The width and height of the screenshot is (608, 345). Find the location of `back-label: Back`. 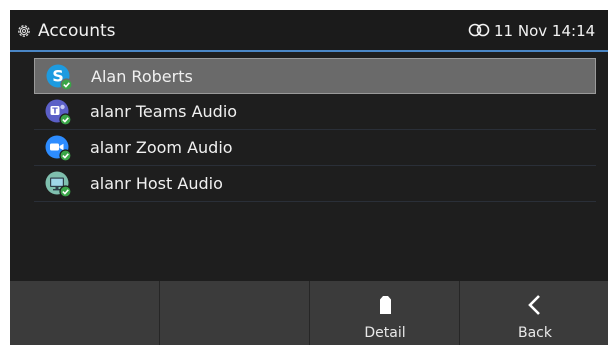

back-label: Back is located at coordinates (535, 333).